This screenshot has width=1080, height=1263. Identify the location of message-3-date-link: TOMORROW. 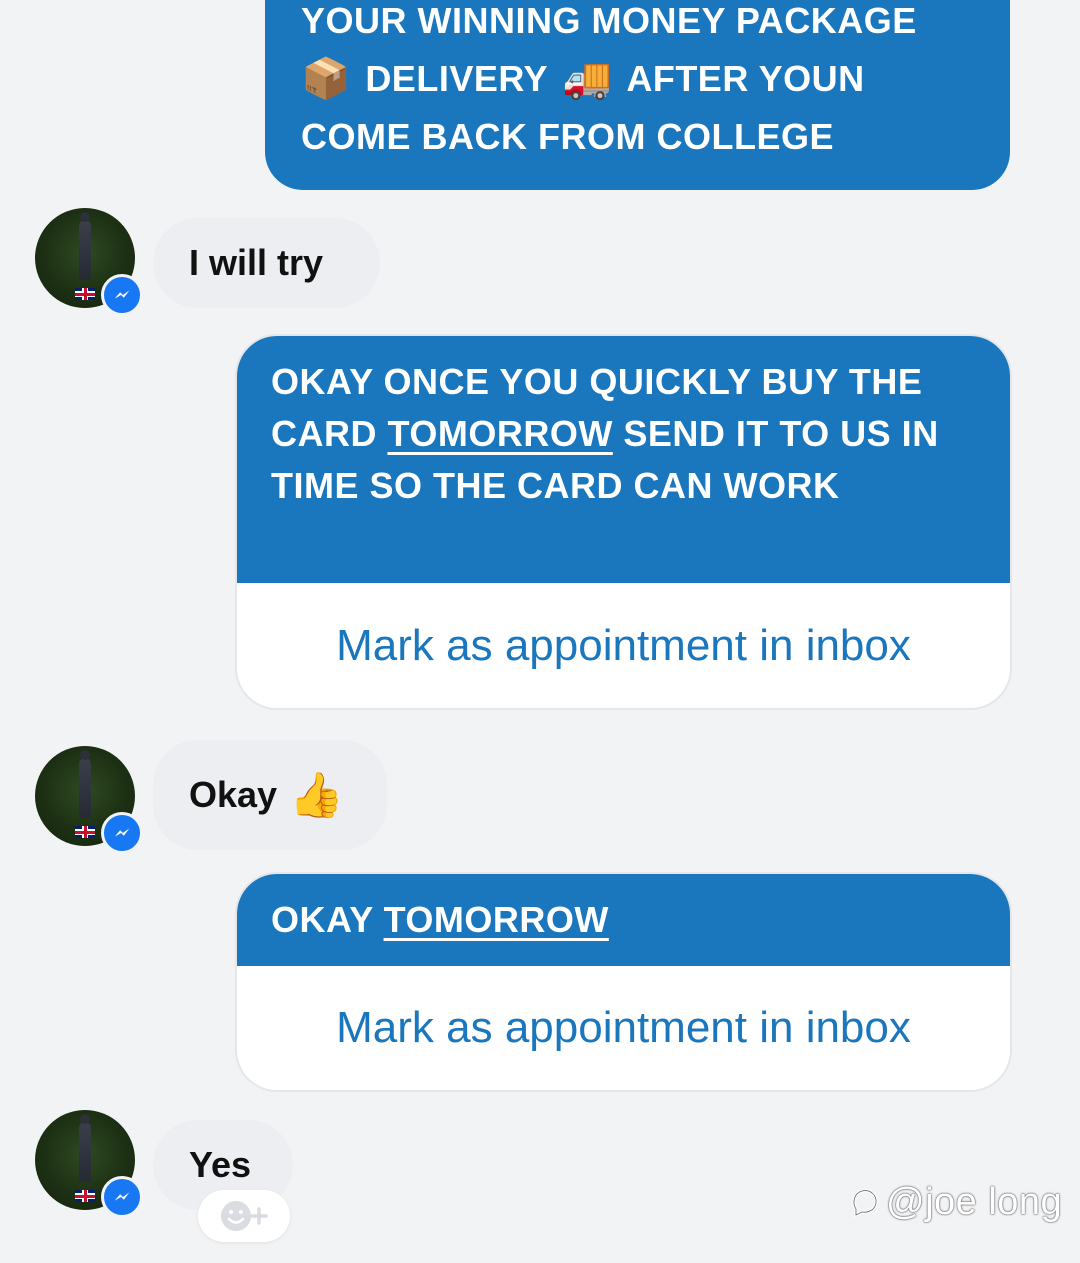
(500, 433).